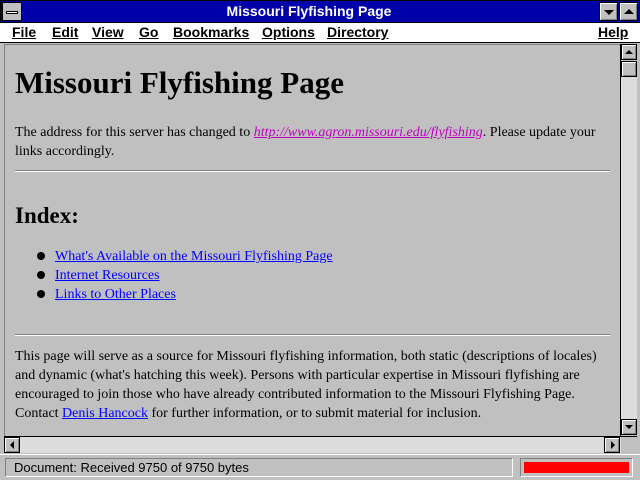  What do you see at coordinates (309, 11) in the screenshot?
I see `window-title: Missouri Flyfishing Page` at bounding box center [309, 11].